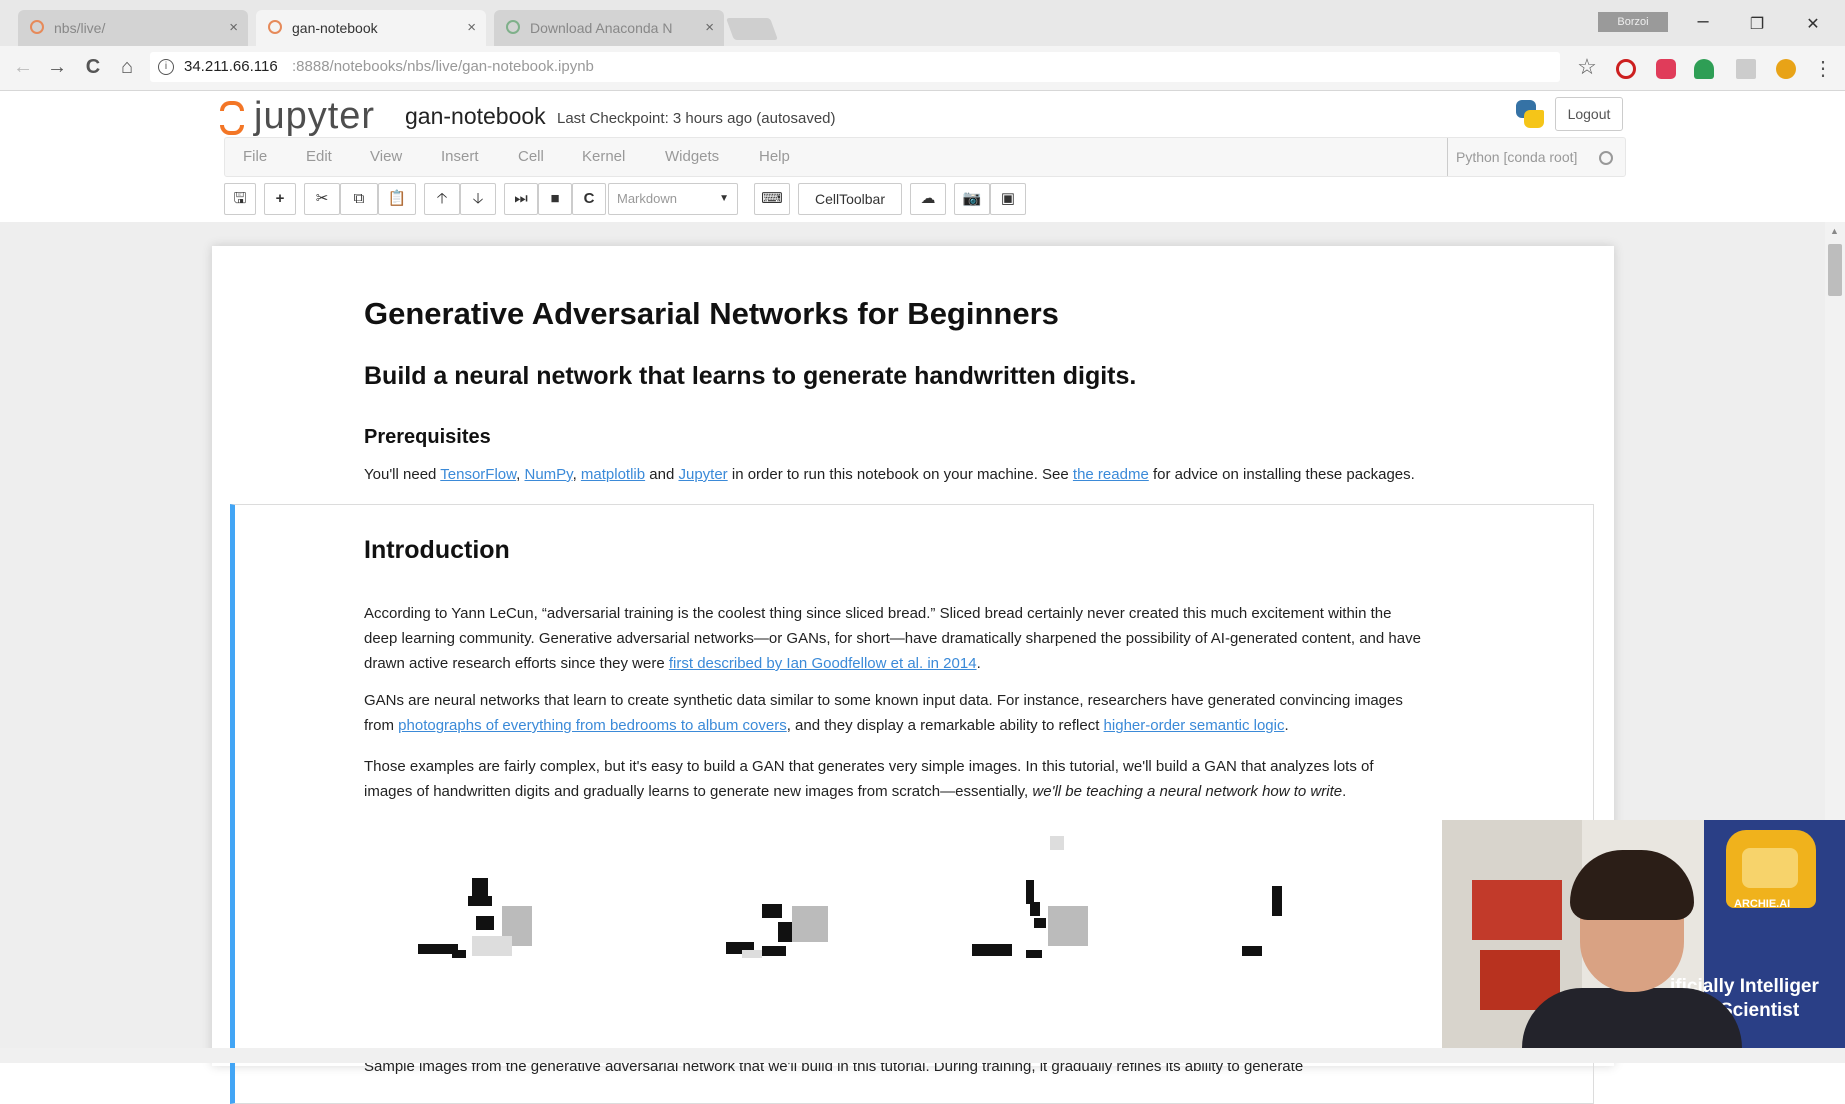 This screenshot has width=1845, height=1104. What do you see at coordinates (475, 116) in the screenshot?
I see `notebook-name: gan-notebook` at bounding box center [475, 116].